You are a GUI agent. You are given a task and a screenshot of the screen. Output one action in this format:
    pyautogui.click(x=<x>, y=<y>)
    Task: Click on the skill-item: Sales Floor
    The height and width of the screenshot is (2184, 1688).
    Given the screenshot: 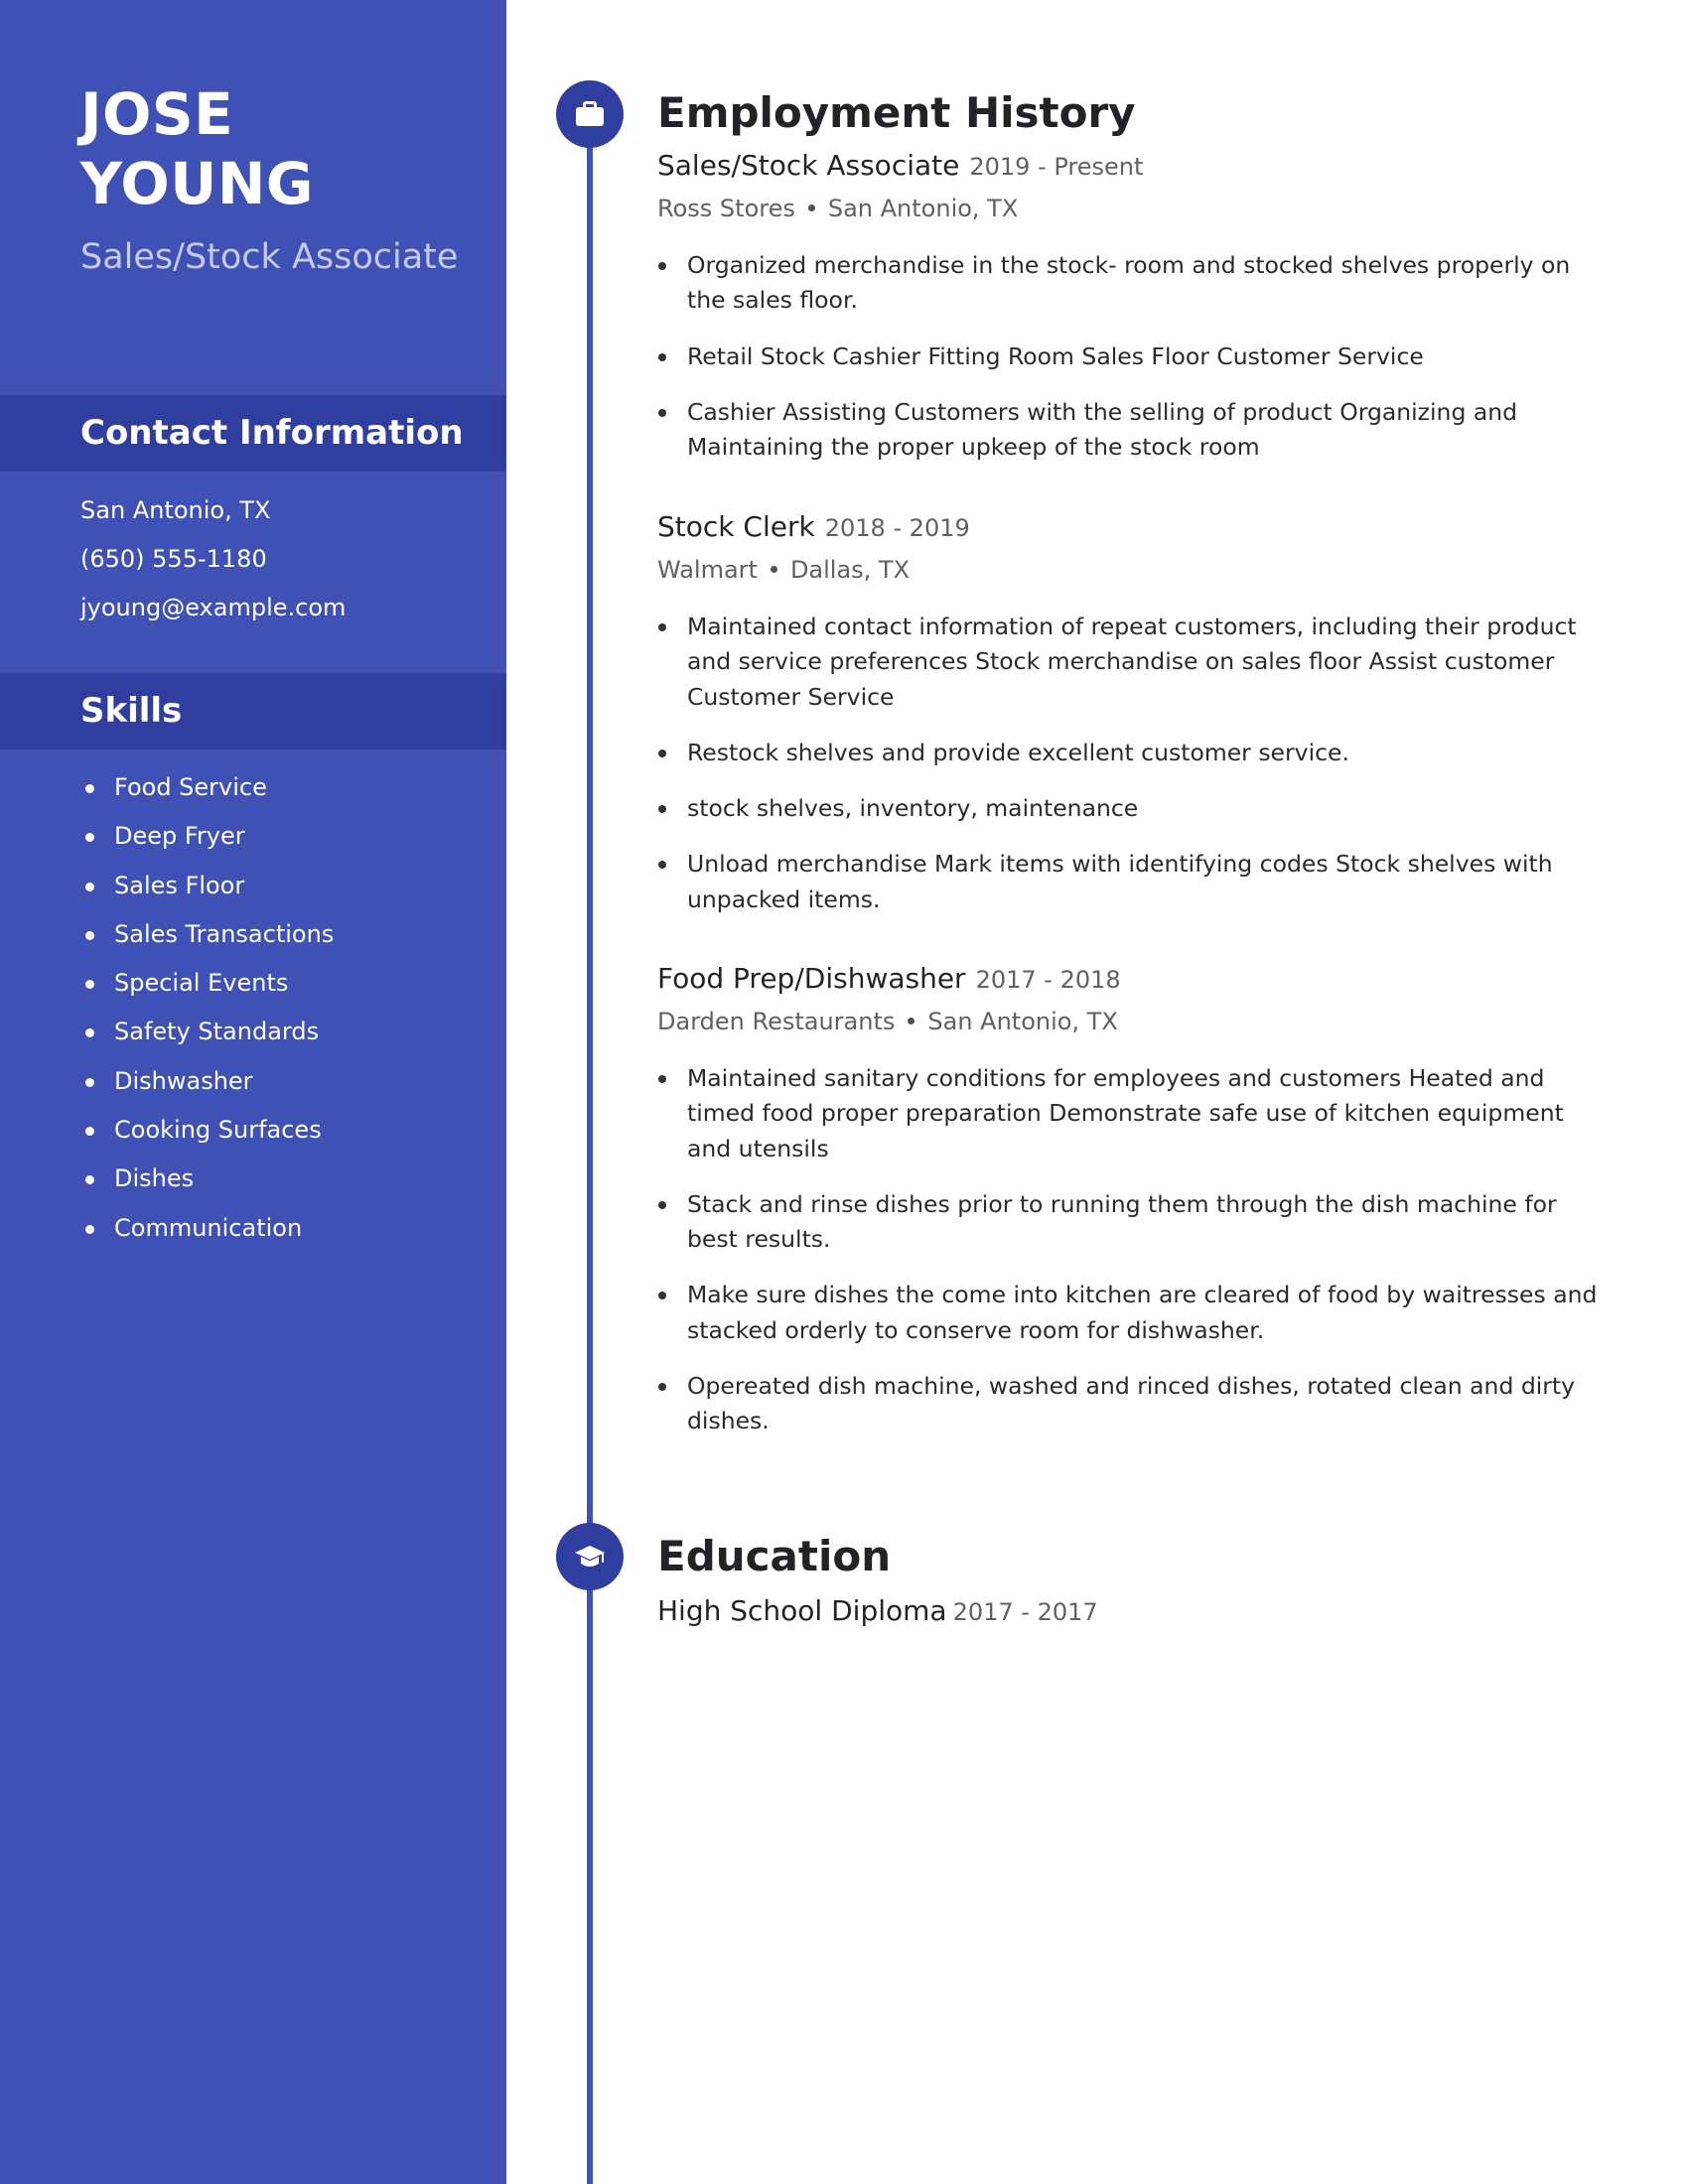 What is the action you would take?
    pyautogui.click(x=207, y=886)
    